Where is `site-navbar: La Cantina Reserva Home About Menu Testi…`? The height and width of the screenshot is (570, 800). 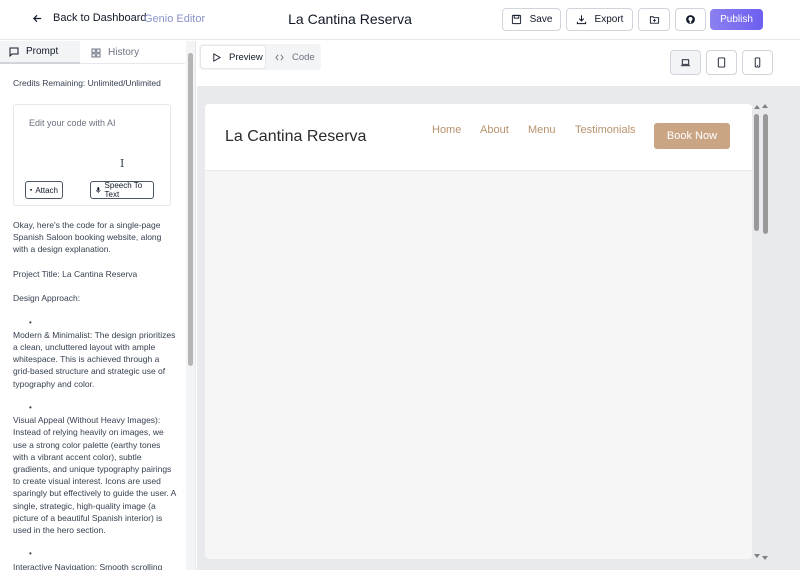 site-navbar: La Cantina Reserva Home About Menu Testi… is located at coordinates (478, 137).